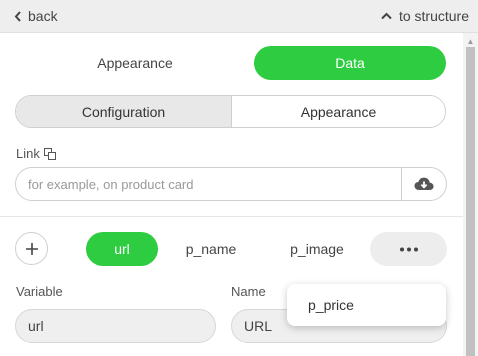 The height and width of the screenshot is (356, 478). I want to click on plus-icon, so click(31, 248).